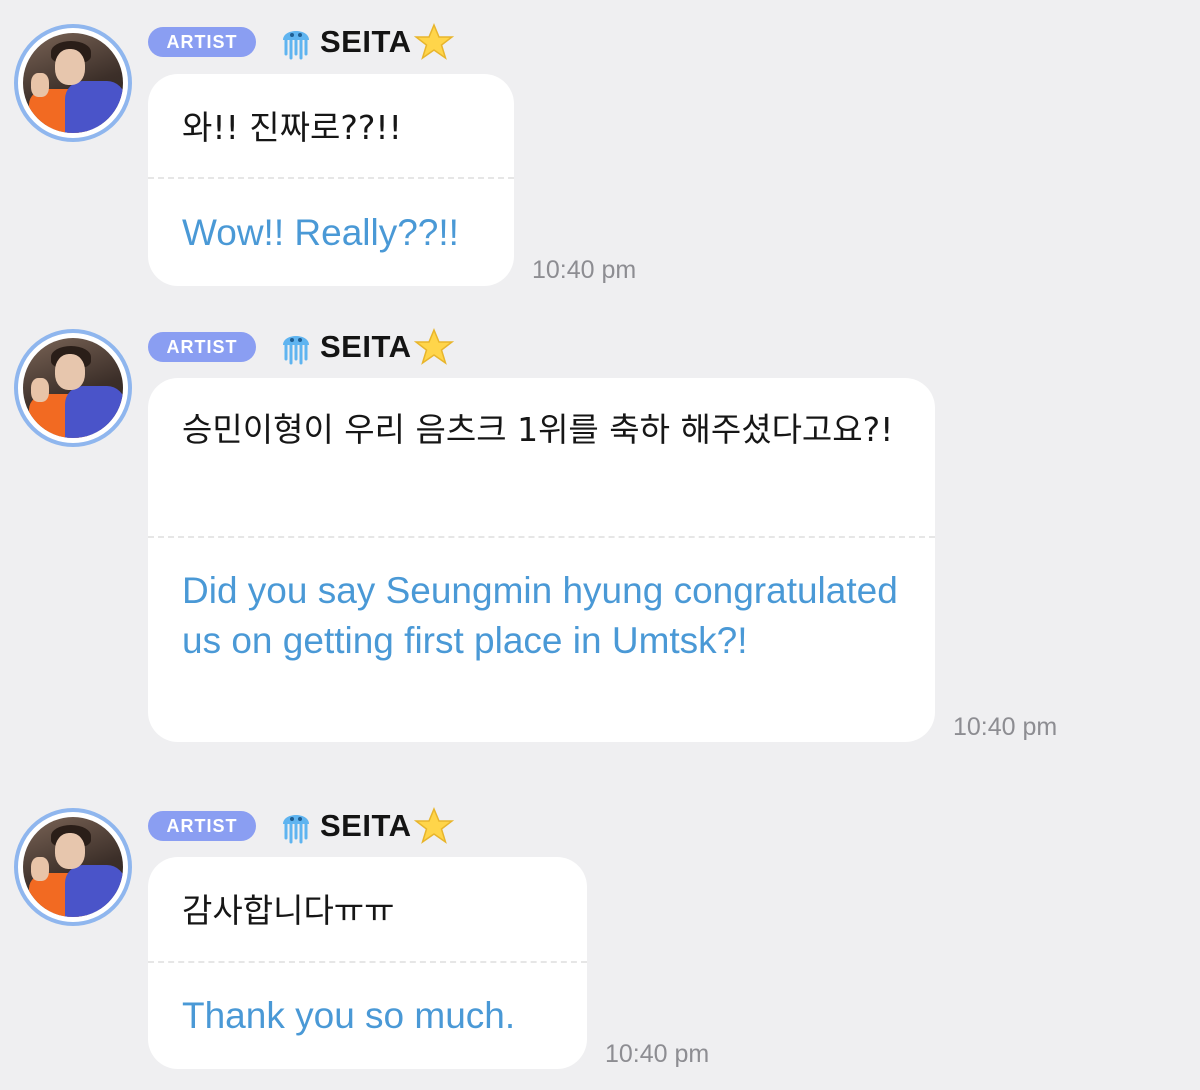 The image size is (1200, 1090). I want to click on message-bubble: 감사합니다ㅠㅠ Thank you so much., so click(367, 963).